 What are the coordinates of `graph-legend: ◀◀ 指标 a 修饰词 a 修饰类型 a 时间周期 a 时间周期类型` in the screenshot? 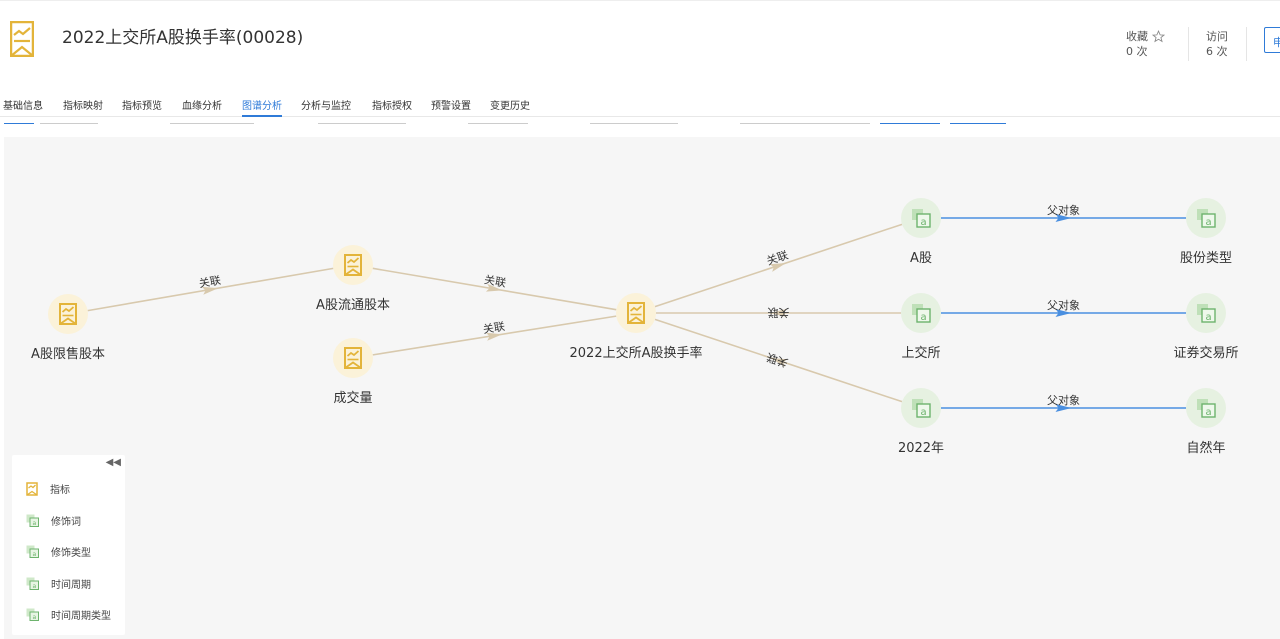 It's located at (68, 545).